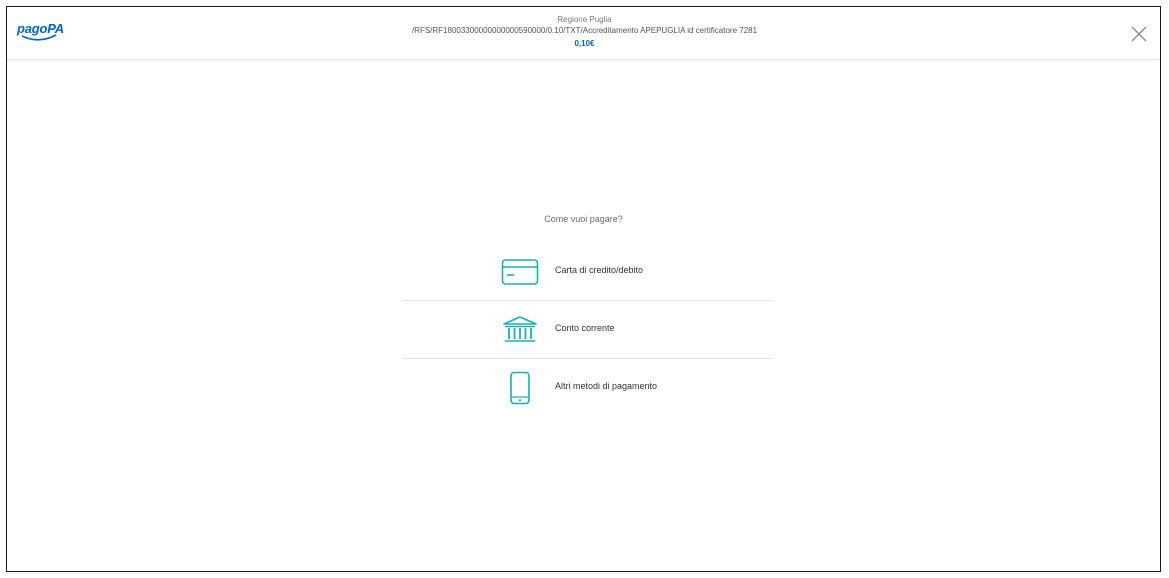 This screenshot has width=1169, height=578. I want to click on close-button, so click(1139, 34).